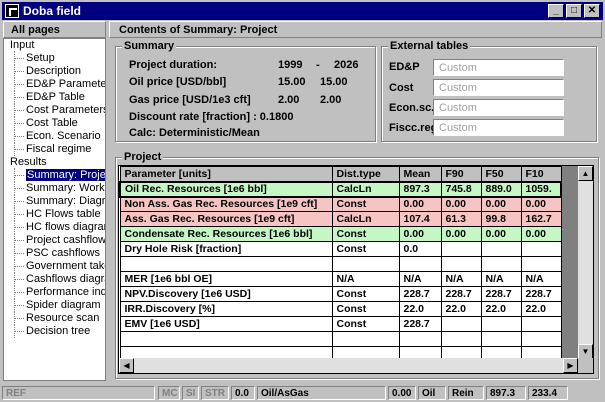 The width and height of the screenshot is (605, 402). I want to click on tree-item: Fiscal regime, so click(54, 149).